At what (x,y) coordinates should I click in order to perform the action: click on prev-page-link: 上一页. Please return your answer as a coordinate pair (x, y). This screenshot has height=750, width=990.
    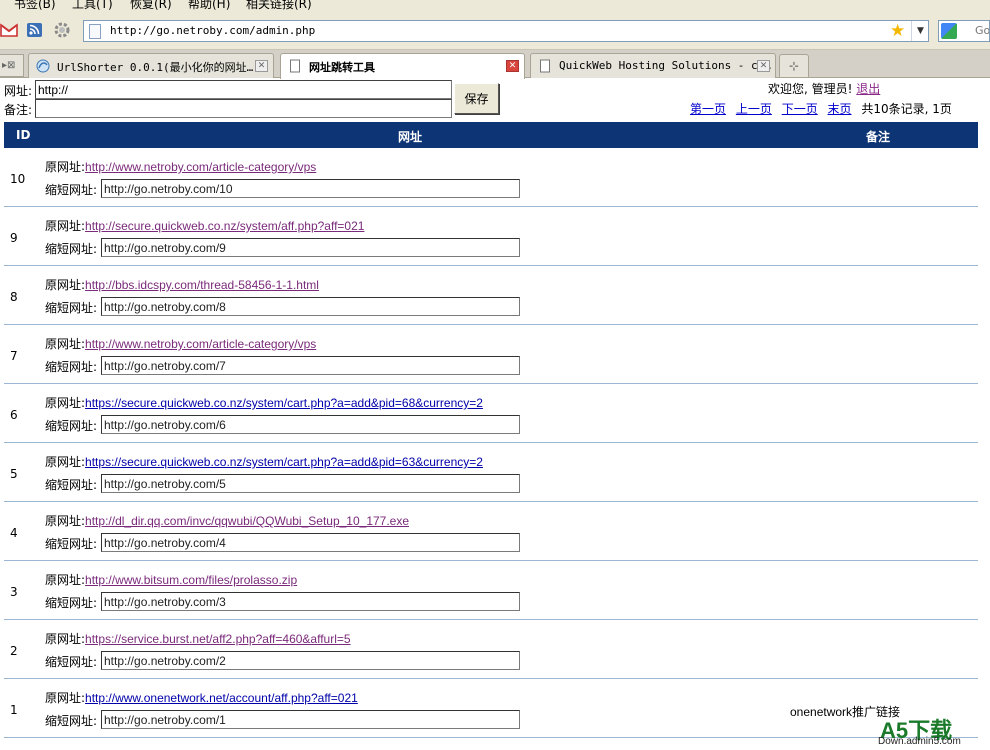
    Looking at the image, I should click on (754, 109).